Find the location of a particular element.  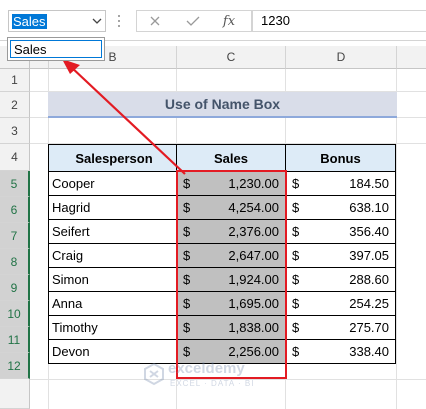

bonus-cell: $254.25 is located at coordinates (340, 303).